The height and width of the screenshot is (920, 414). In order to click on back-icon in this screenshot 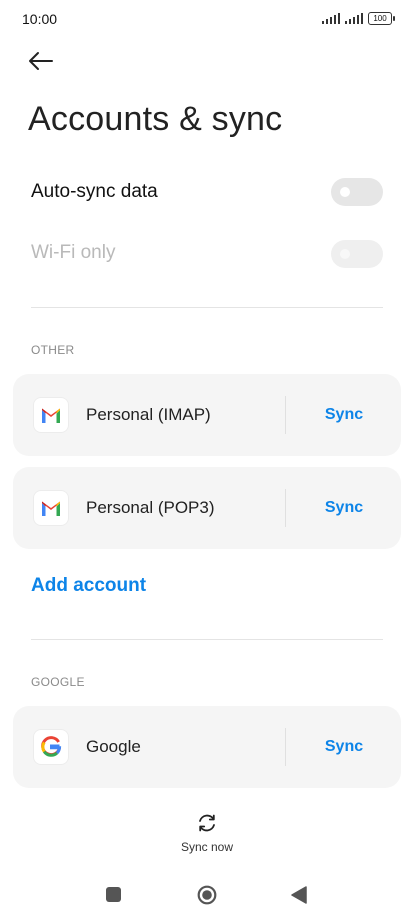, I will do `click(299, 895)`.